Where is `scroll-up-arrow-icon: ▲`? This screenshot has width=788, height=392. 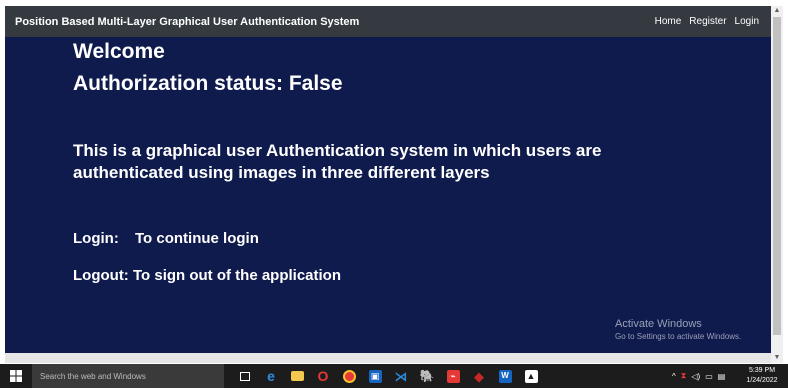
scroll-up-arrow-icon: ▲ is located at coordinates (777, 11).